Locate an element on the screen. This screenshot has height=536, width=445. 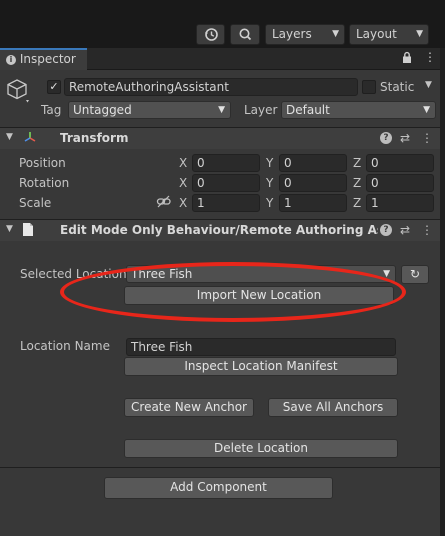
top-toolbar: Layers ▼ Layout ▼ is located at coordinates (222, 24).